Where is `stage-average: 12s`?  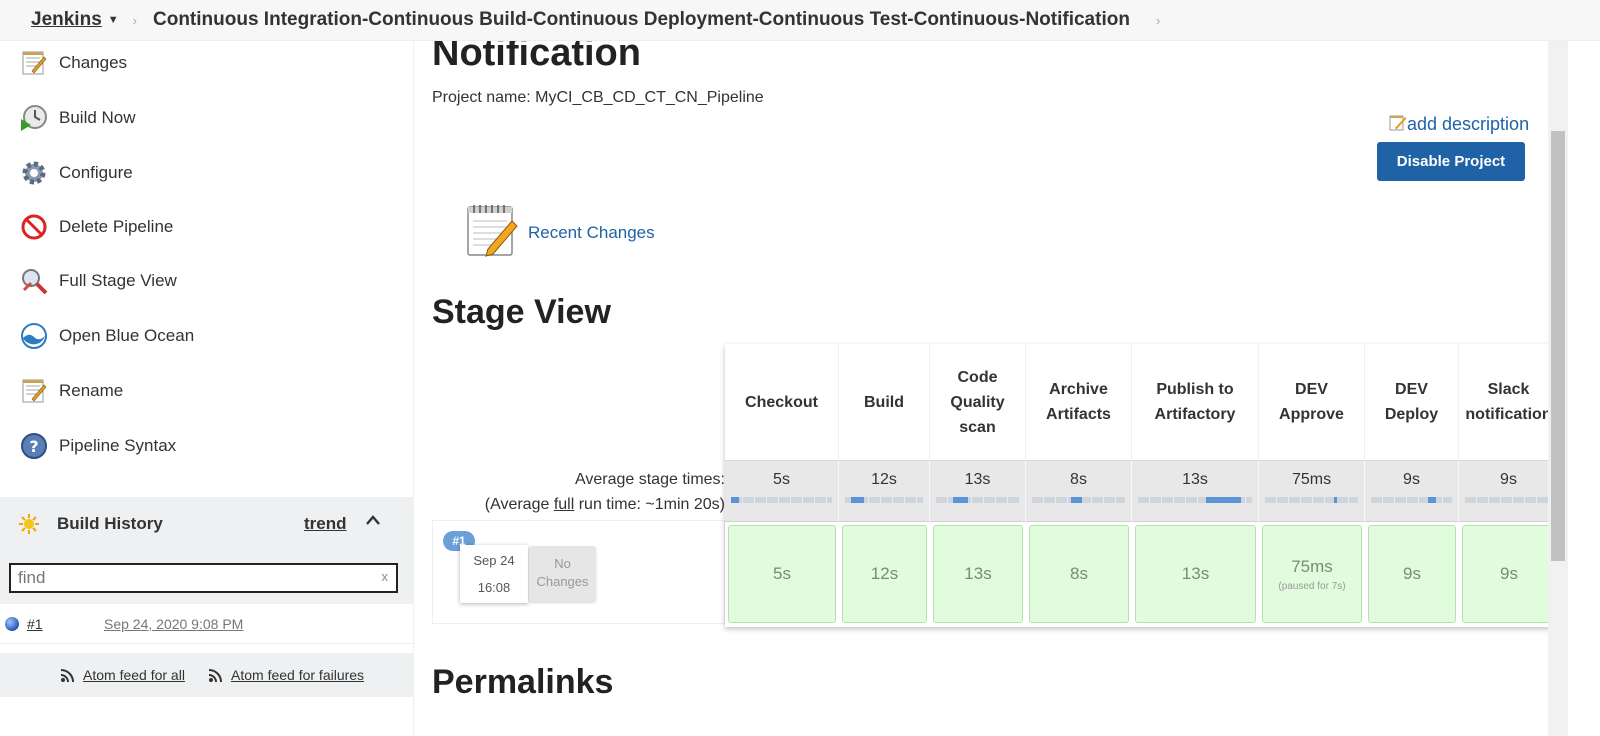
stage-average: 12s is located at coordinates (884, 491).